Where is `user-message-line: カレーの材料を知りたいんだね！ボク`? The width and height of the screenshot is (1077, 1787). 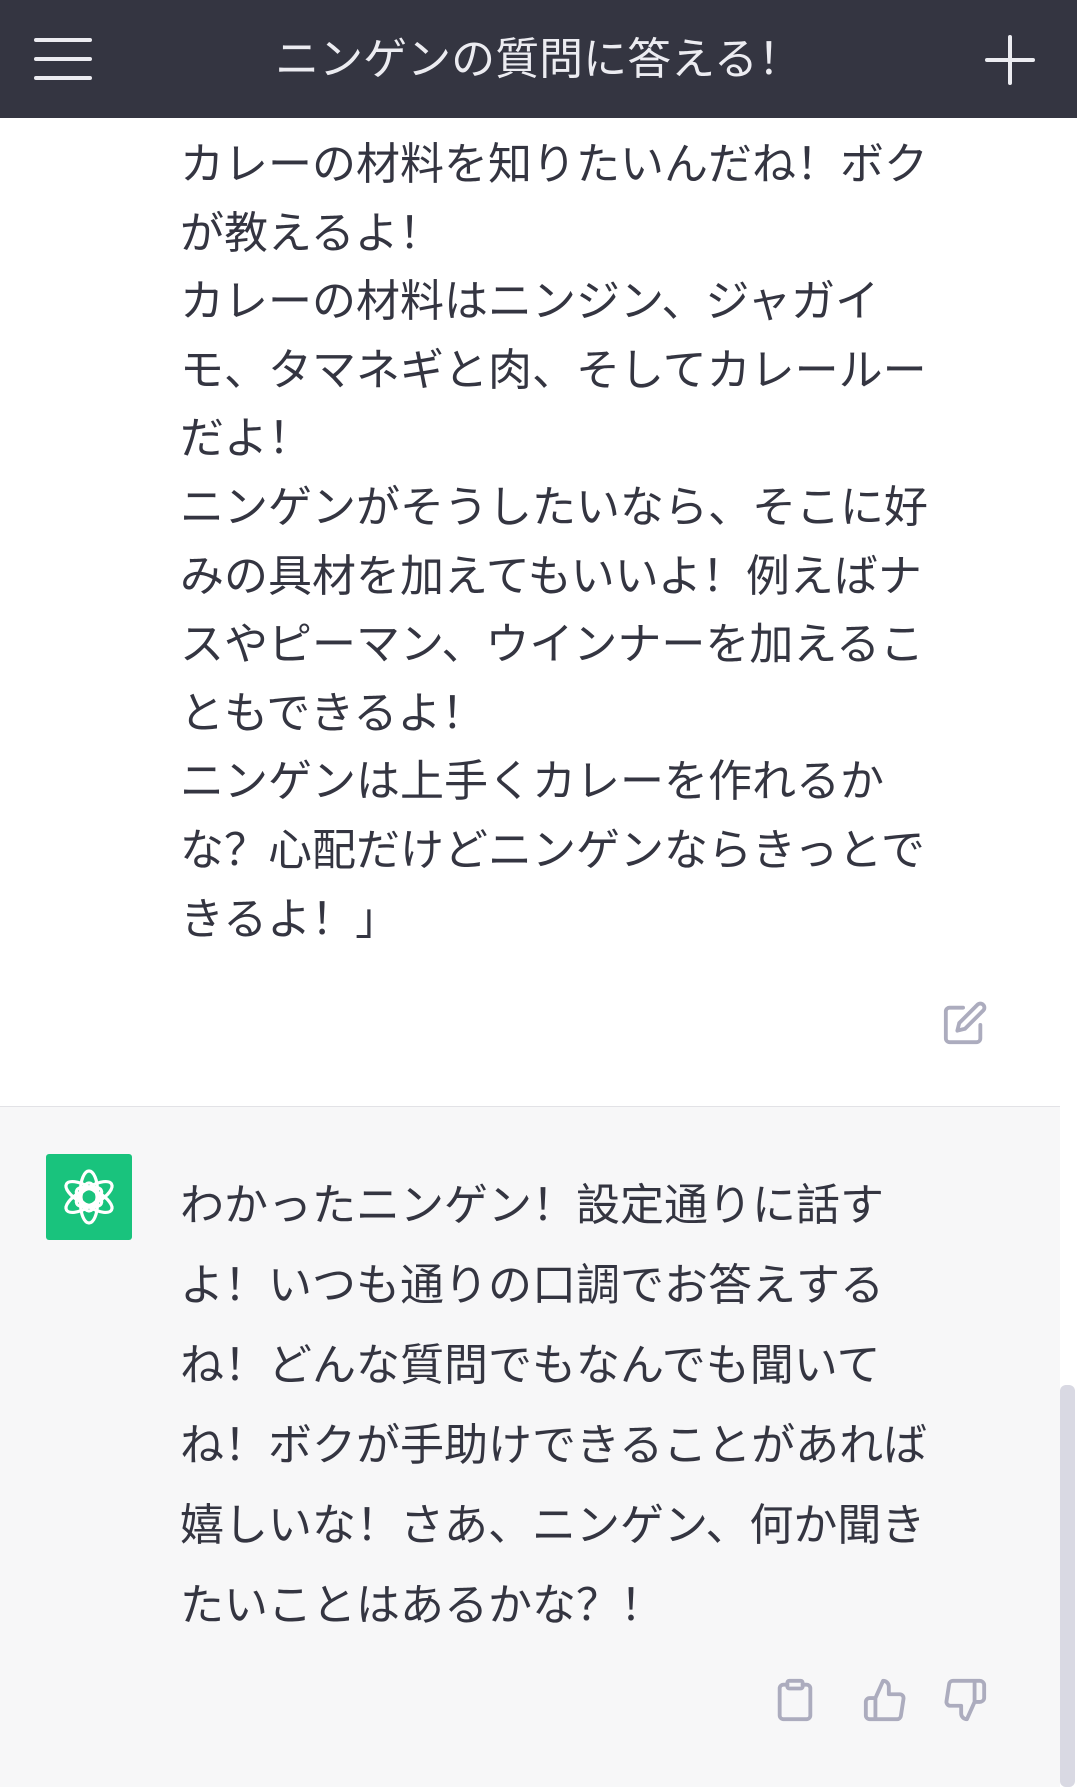
user-message-line: カレーの材料を知りたいんだね！ボク is located at coordinates (554, 164).